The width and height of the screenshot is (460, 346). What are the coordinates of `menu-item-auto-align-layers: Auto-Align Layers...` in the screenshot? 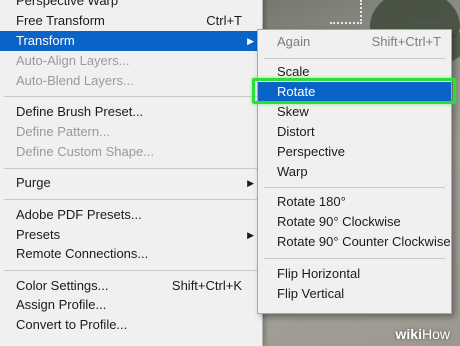 It's located at (131, 61).